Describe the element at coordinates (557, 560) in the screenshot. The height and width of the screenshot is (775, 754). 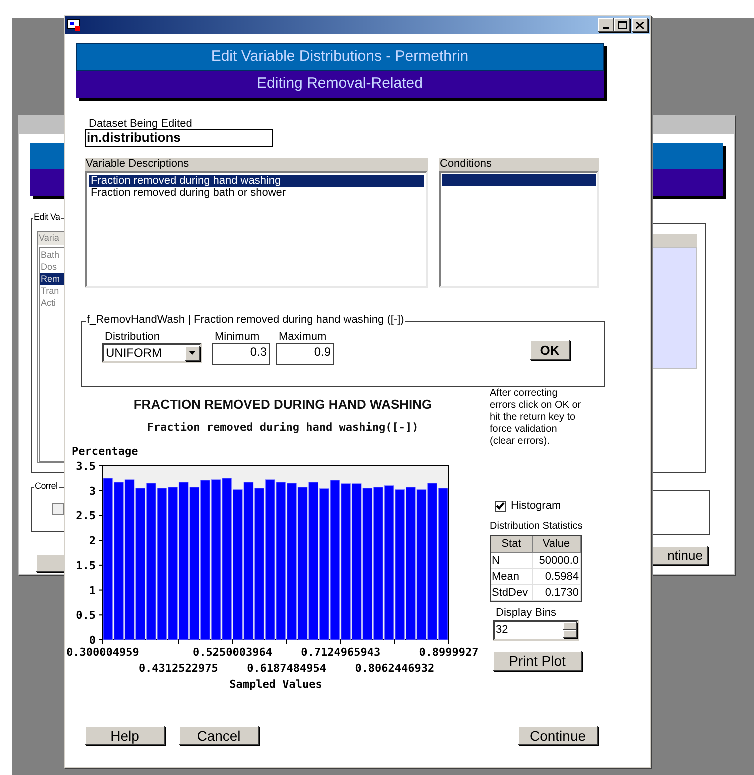
I see `table-cell: 50000.0` at that location.